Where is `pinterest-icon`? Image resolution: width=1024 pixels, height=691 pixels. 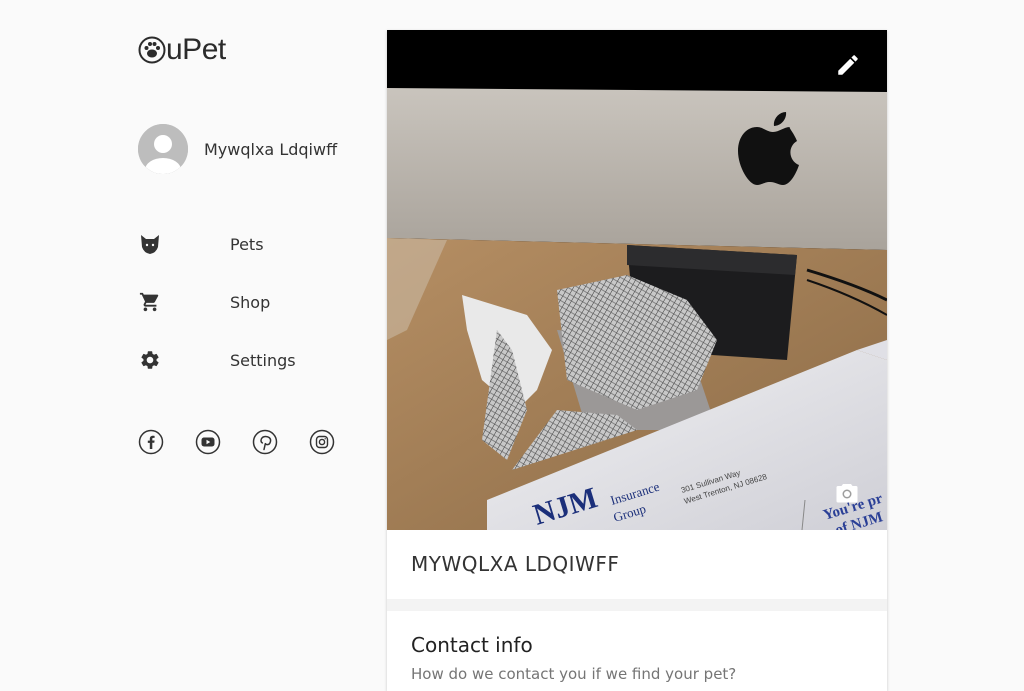
pinterest-icon is located at coordinates (265, 442).